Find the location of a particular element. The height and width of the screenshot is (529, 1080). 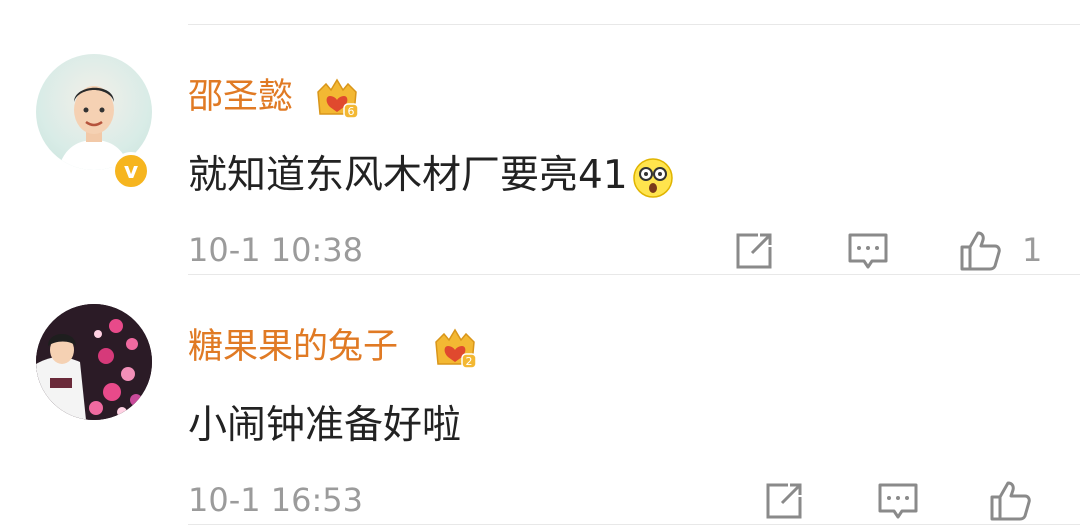

member-crown-icon: 6 is located at coordinates (338, 98).